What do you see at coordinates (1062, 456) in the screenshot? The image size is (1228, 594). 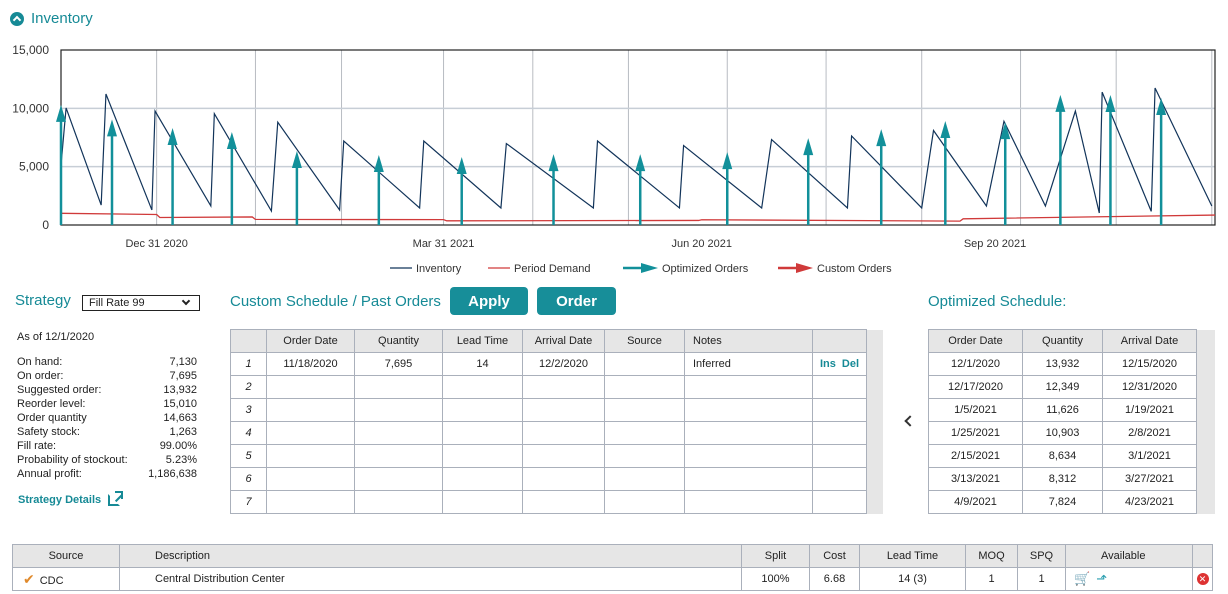 I see `cell-quantity: 8,634` at bounding box center [1062, 456].